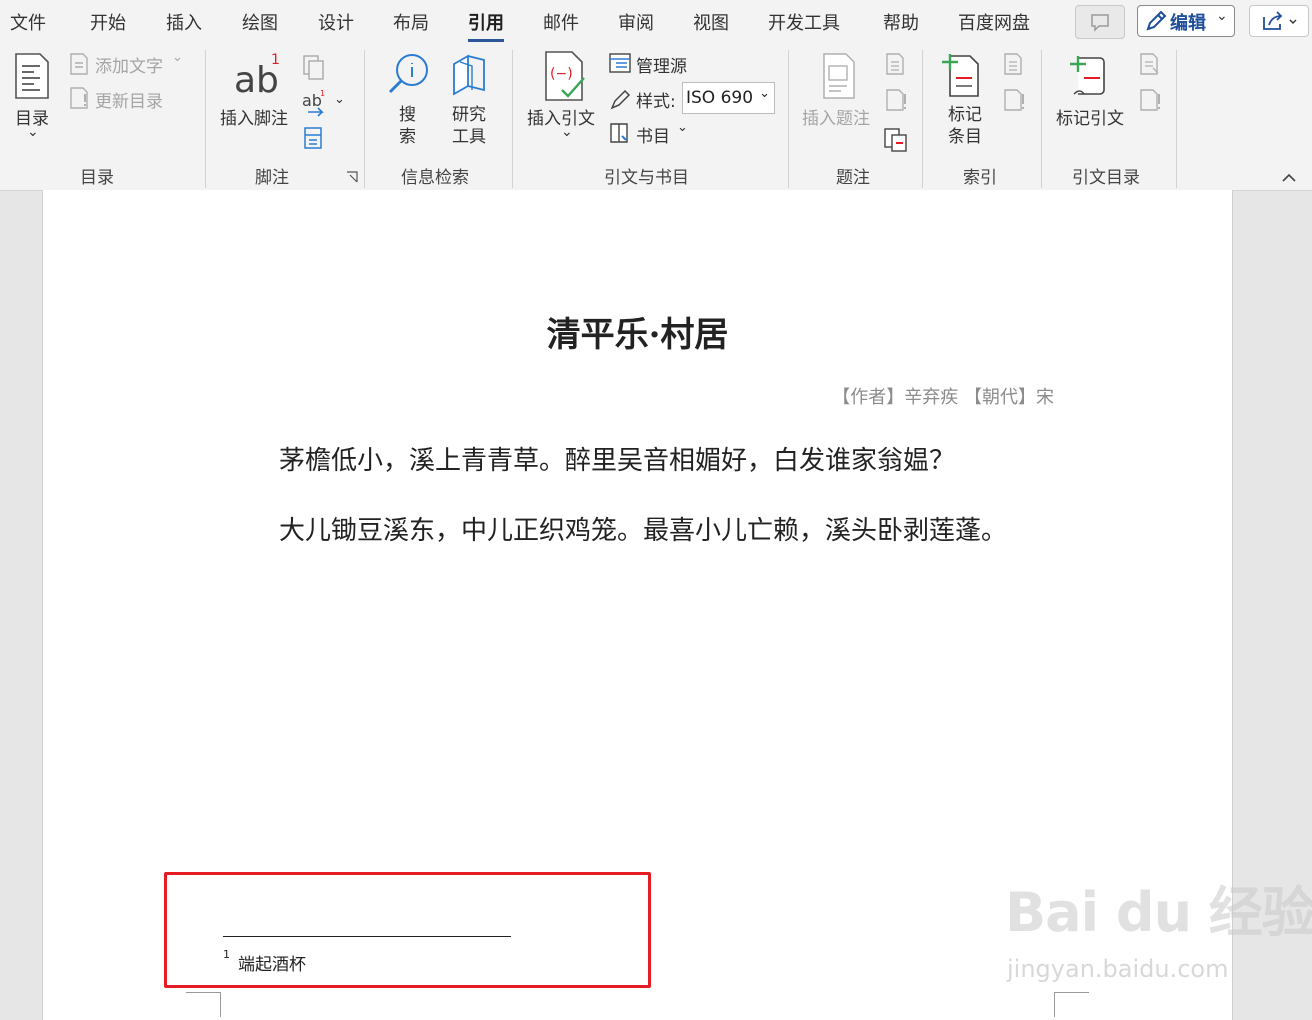 This screenshot has height=1020, width=1312. What do you see at coordinates (617, 461) in the screenshot?
I see `paragraph-1: 茅檐低小，溪上青青草。醉里吴音相媚好，白发谁家翁媪？` at bounding box center [617, 461].